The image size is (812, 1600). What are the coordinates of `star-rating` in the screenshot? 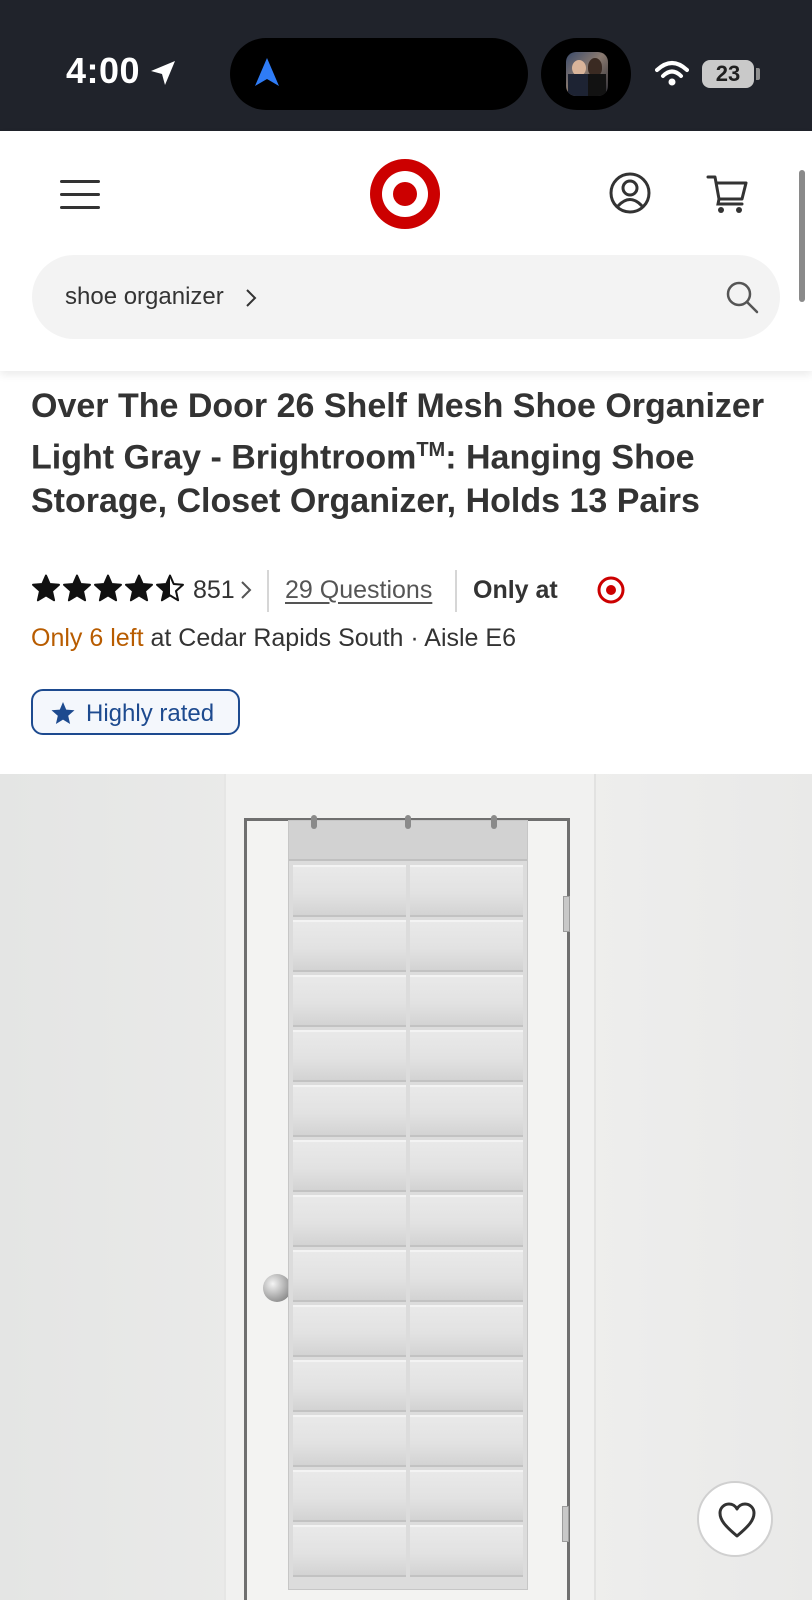 It's located at (108, 589).